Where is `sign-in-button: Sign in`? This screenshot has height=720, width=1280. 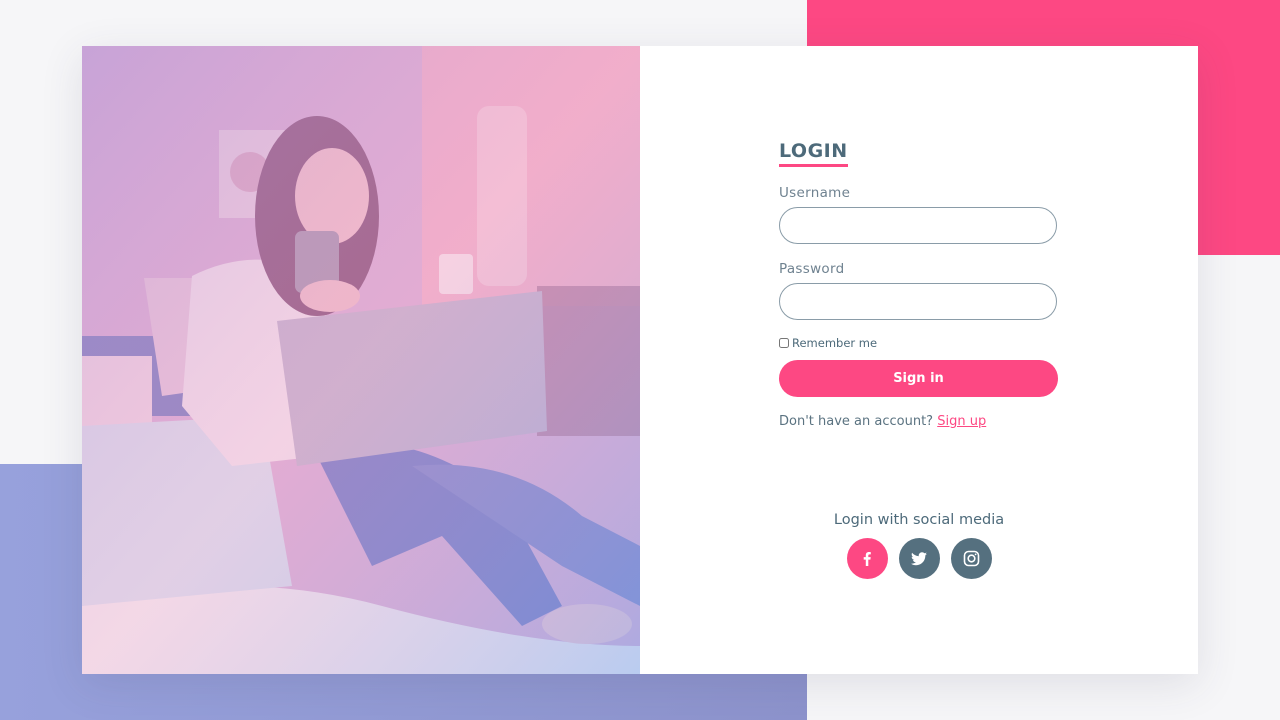 sign-in-button: Sign in is located at coordinates (918, 378).